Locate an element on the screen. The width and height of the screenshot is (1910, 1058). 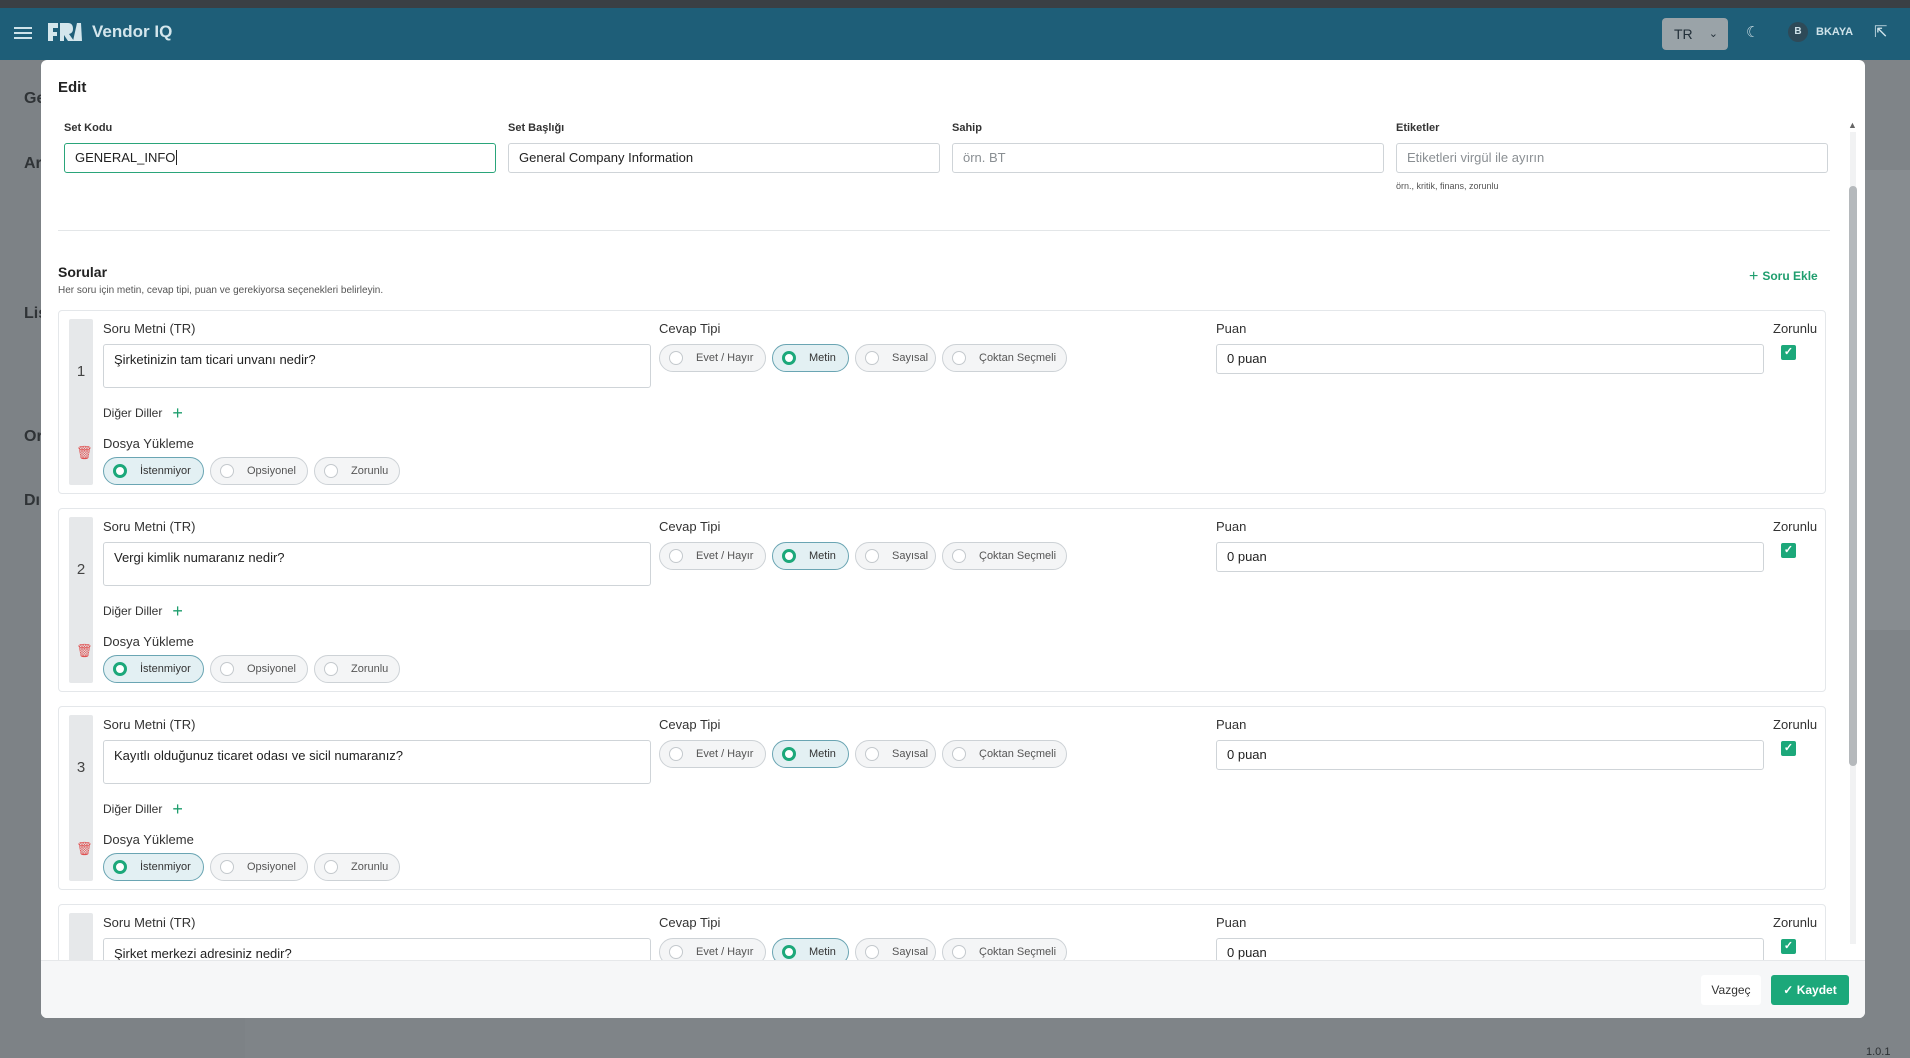
user-name: BKAYA is located at coordinates (1834, 32).